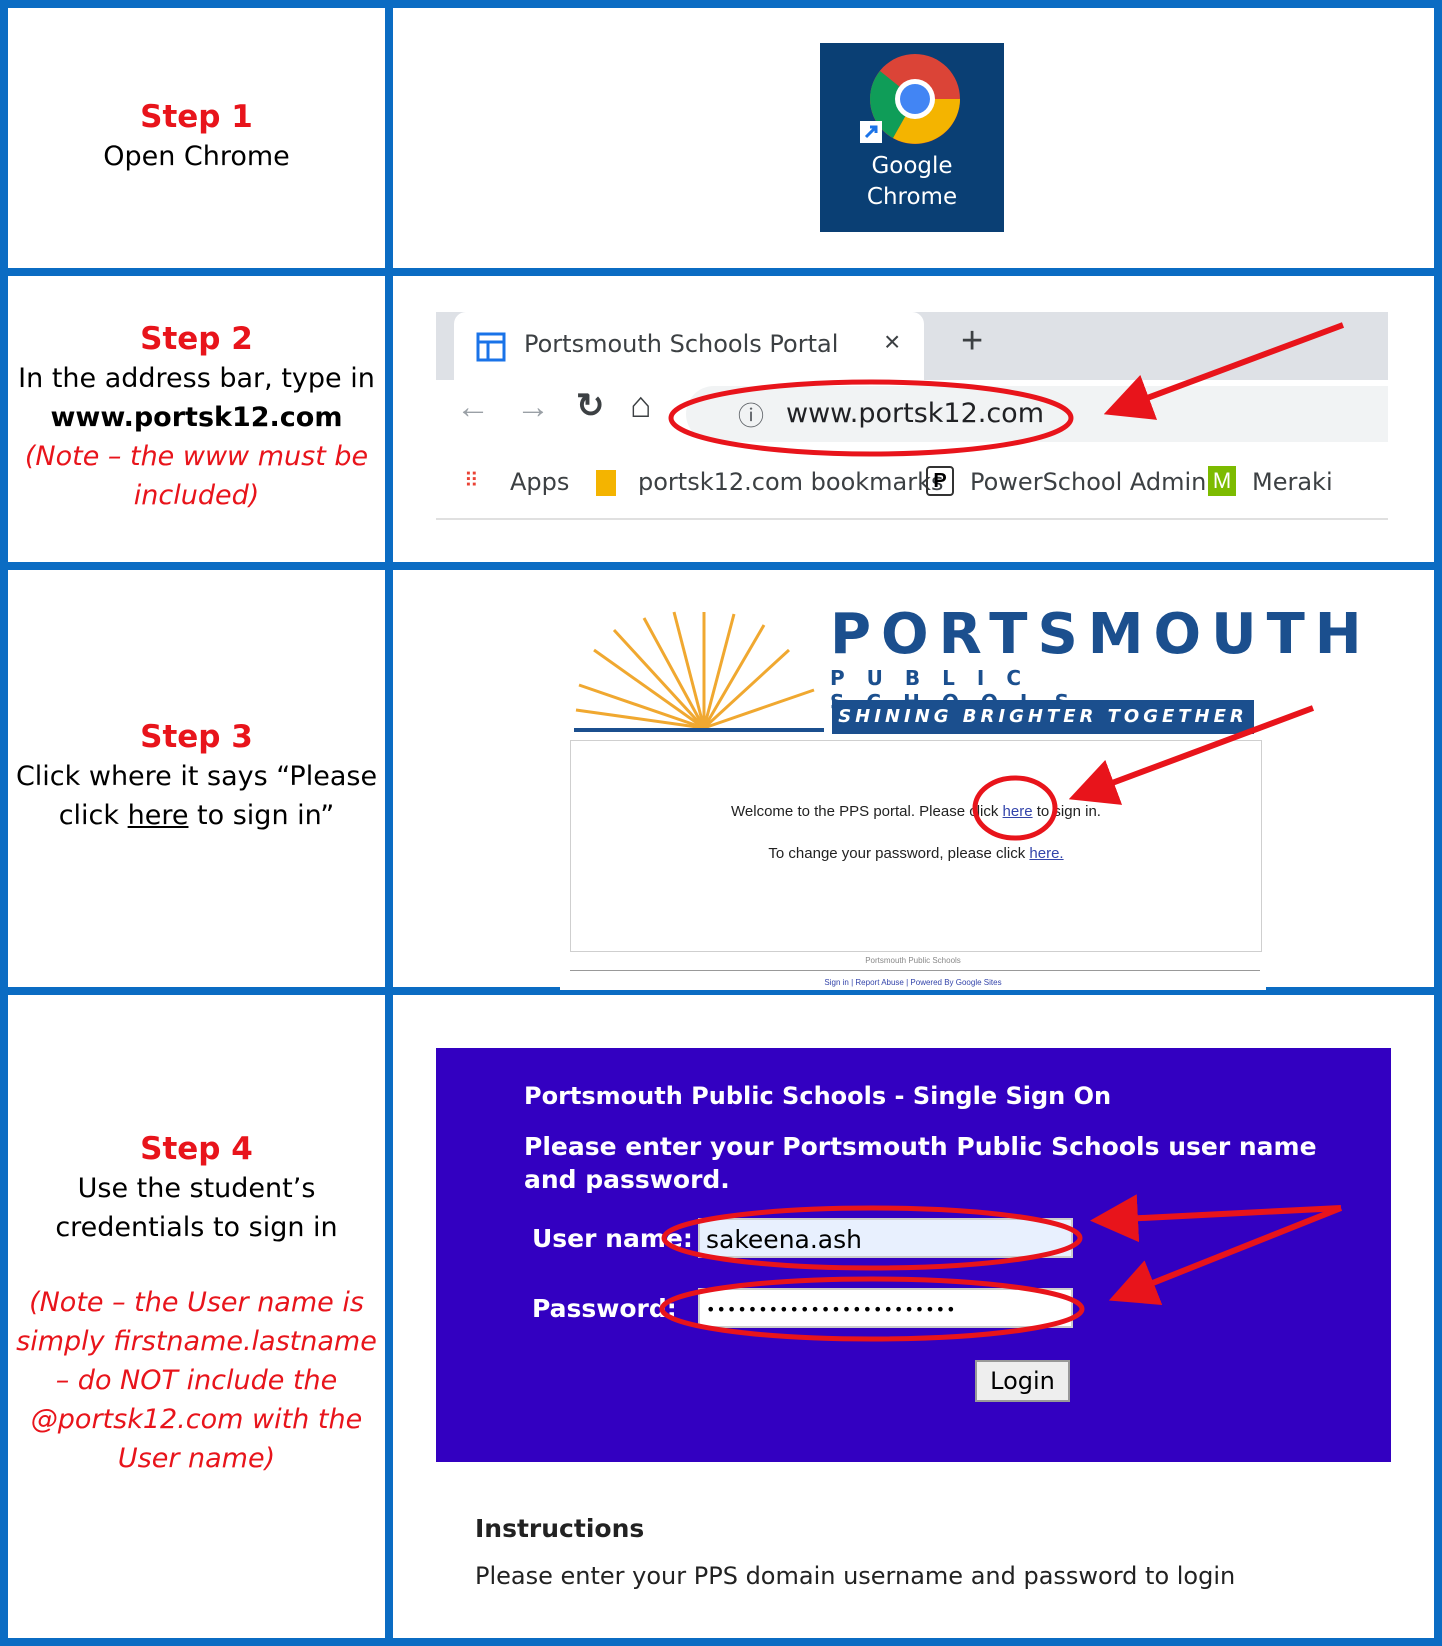 Image resolution: width=1442 pixels, height=1646 pixels. I want to click on powerschool-icon: P, so click(940, 481).